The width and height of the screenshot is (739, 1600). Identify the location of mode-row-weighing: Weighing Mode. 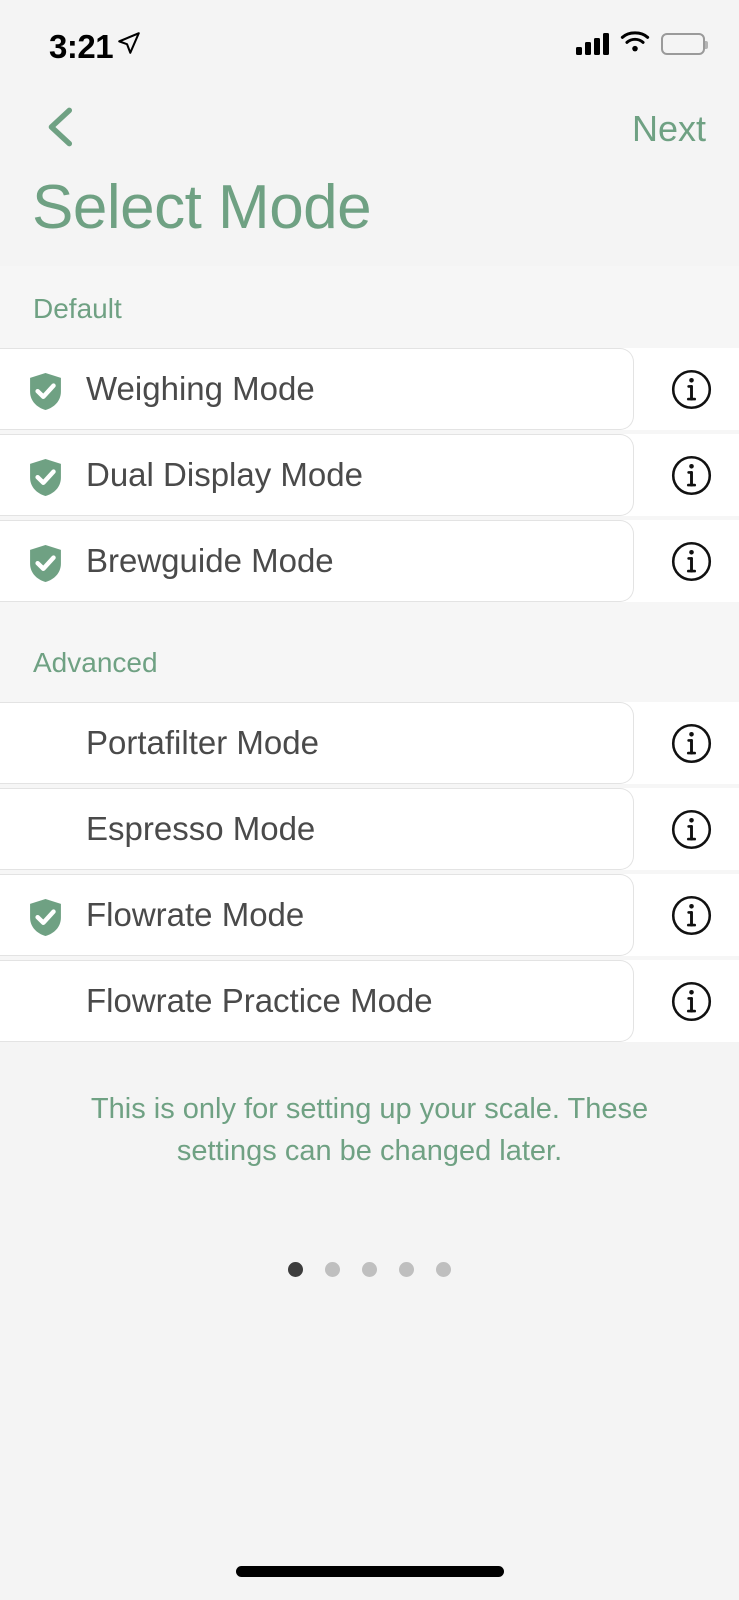
(369, 389).